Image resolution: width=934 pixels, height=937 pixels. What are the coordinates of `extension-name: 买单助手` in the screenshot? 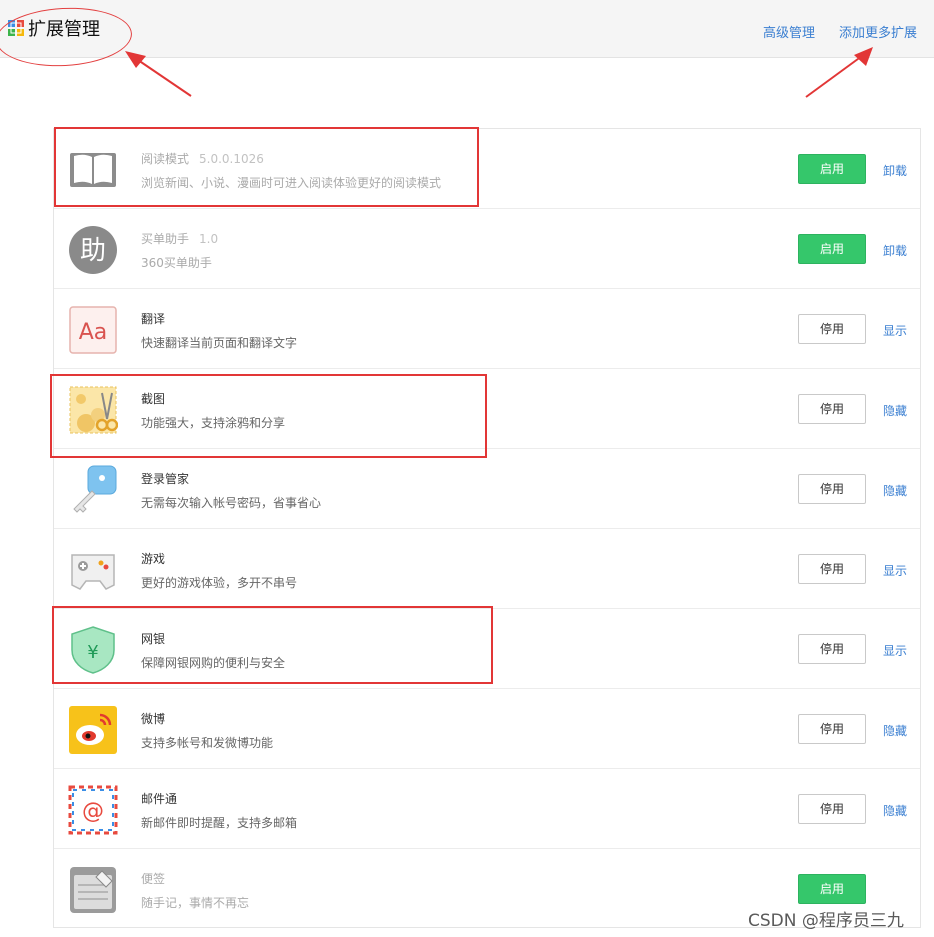 It's located at (165, 239).